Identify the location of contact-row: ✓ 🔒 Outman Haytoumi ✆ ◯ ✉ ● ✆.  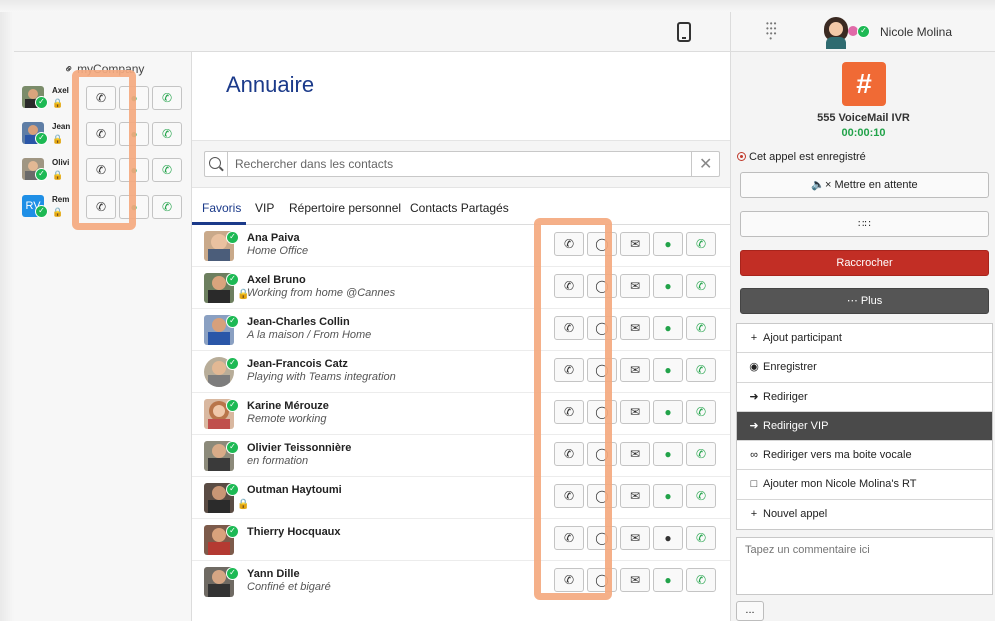
(461, 498).